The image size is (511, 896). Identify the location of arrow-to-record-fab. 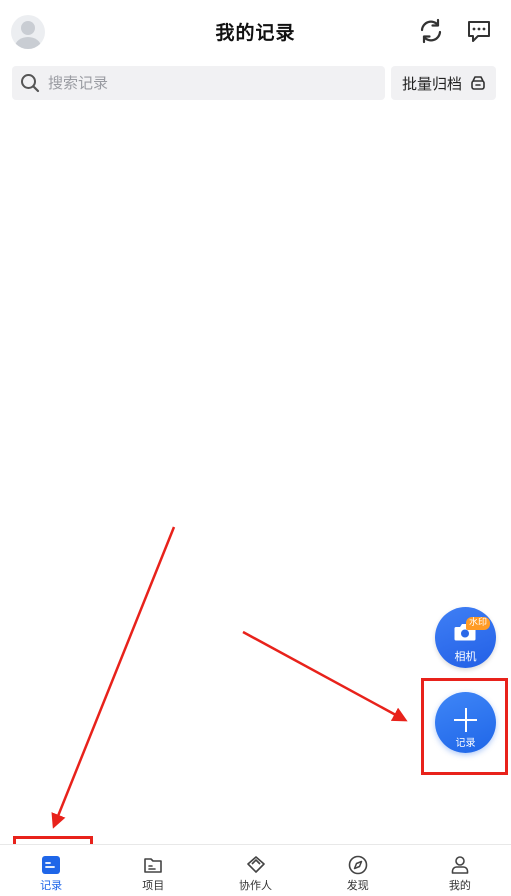
(325, 676).